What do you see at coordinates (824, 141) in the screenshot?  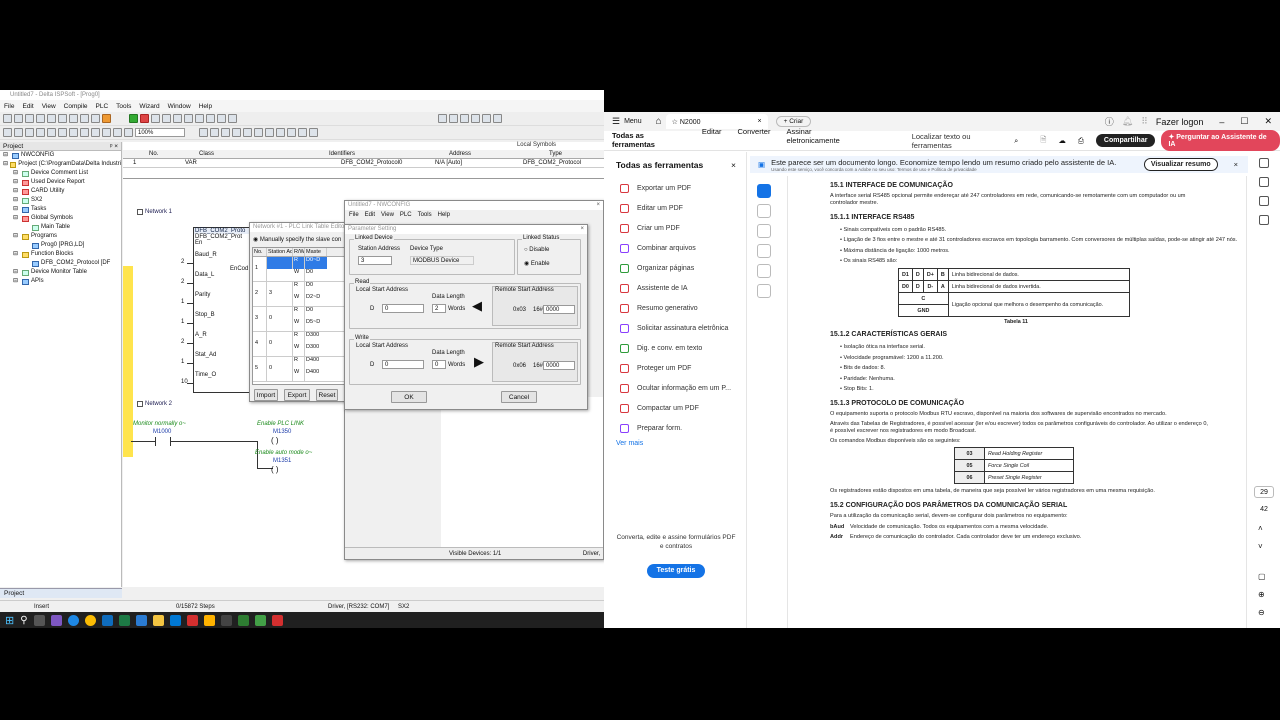 I see `nav-tab: Assinar eletronicamente` at bounding box center [824, 141].